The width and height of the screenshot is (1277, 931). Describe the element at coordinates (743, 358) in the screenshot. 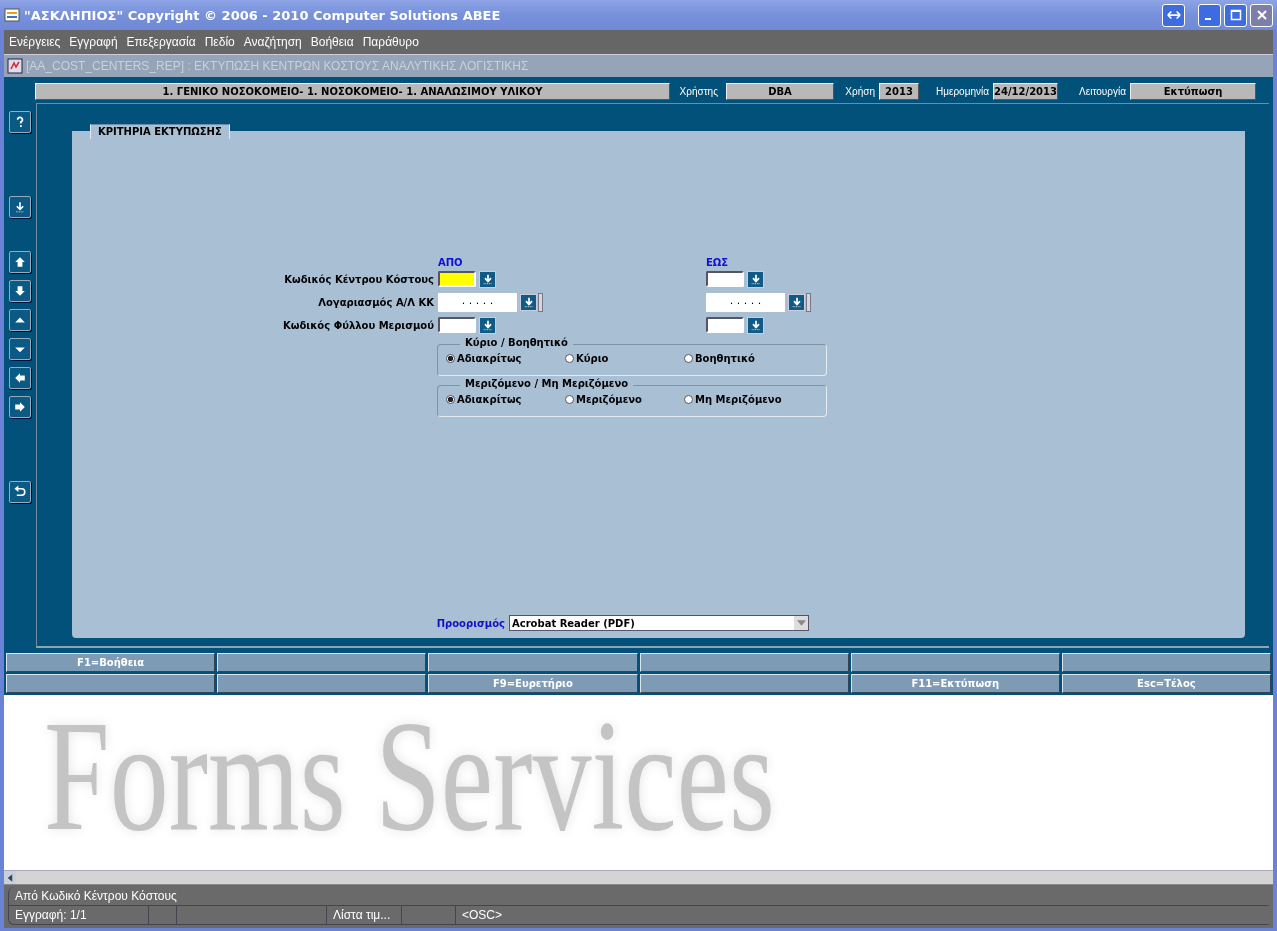

I see `radio-option: Βοηθητικό` at that location.